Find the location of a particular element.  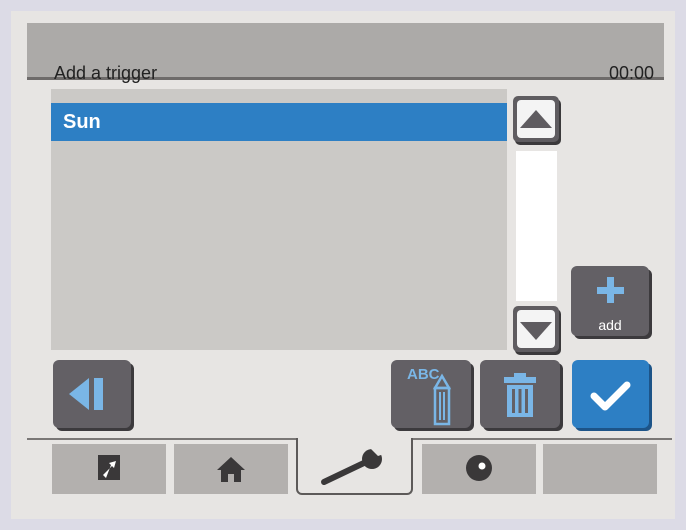

tab-media is located at coordinates (479, 469).